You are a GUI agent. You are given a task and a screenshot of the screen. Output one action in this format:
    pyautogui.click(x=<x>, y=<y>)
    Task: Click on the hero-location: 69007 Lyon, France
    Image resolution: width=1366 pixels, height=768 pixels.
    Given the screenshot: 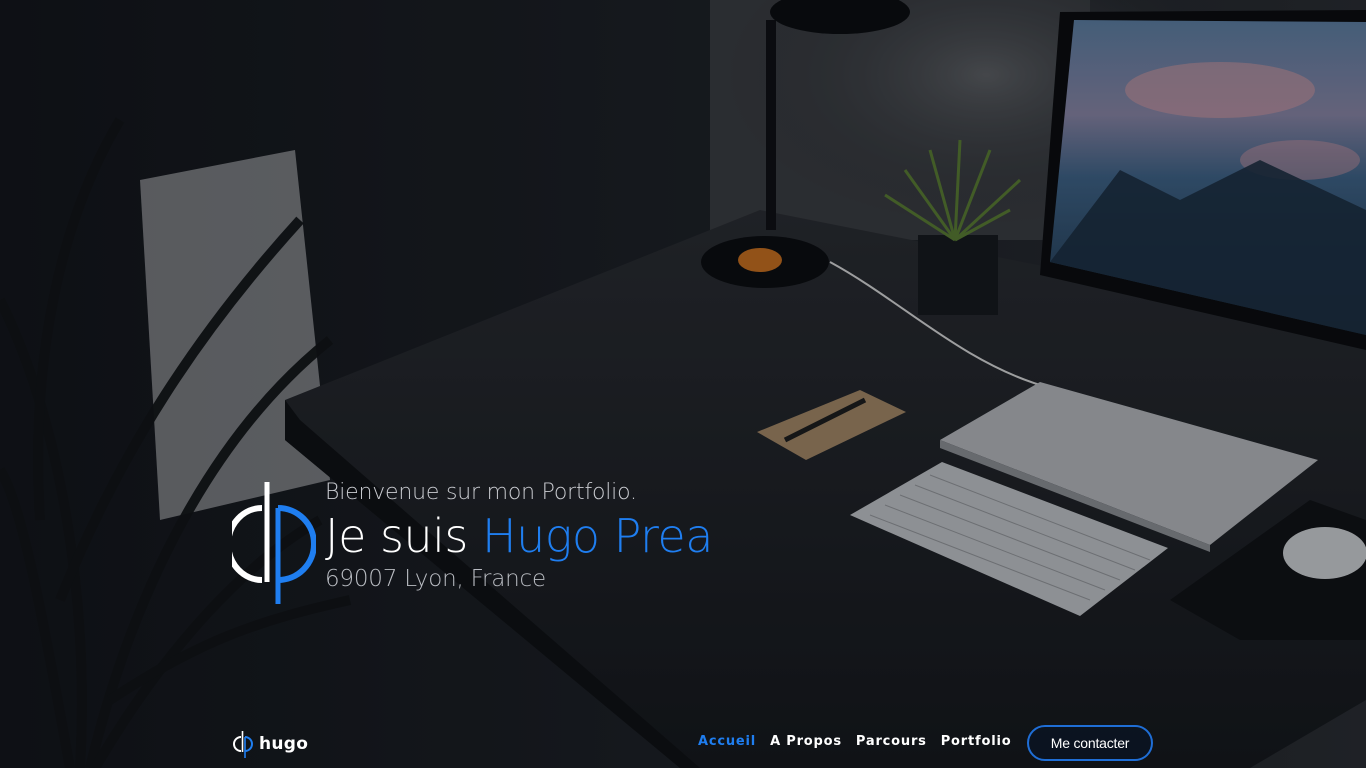 What is the action you would take?
    pyautogui.click(x=435, y=579)
    